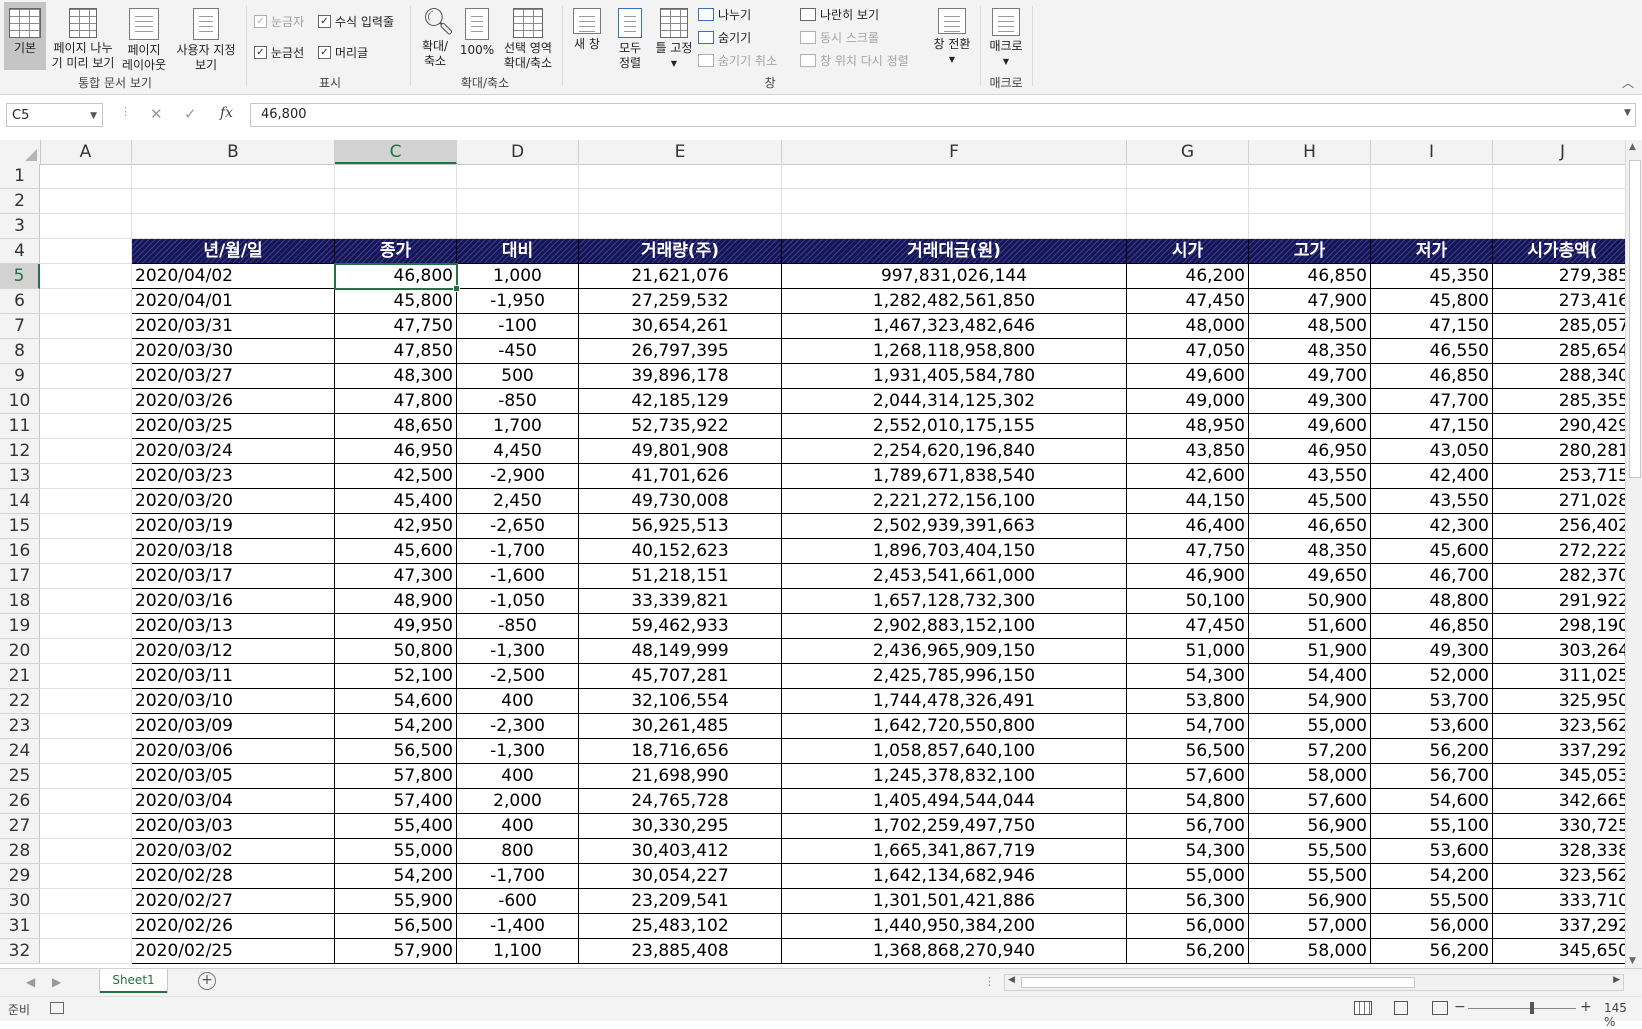 This screenshot has height=1029, width=1642. What do you see at coordinates (518, 226) in the screenshot?
I see `cell-d3` at bounding box center [518, 226].